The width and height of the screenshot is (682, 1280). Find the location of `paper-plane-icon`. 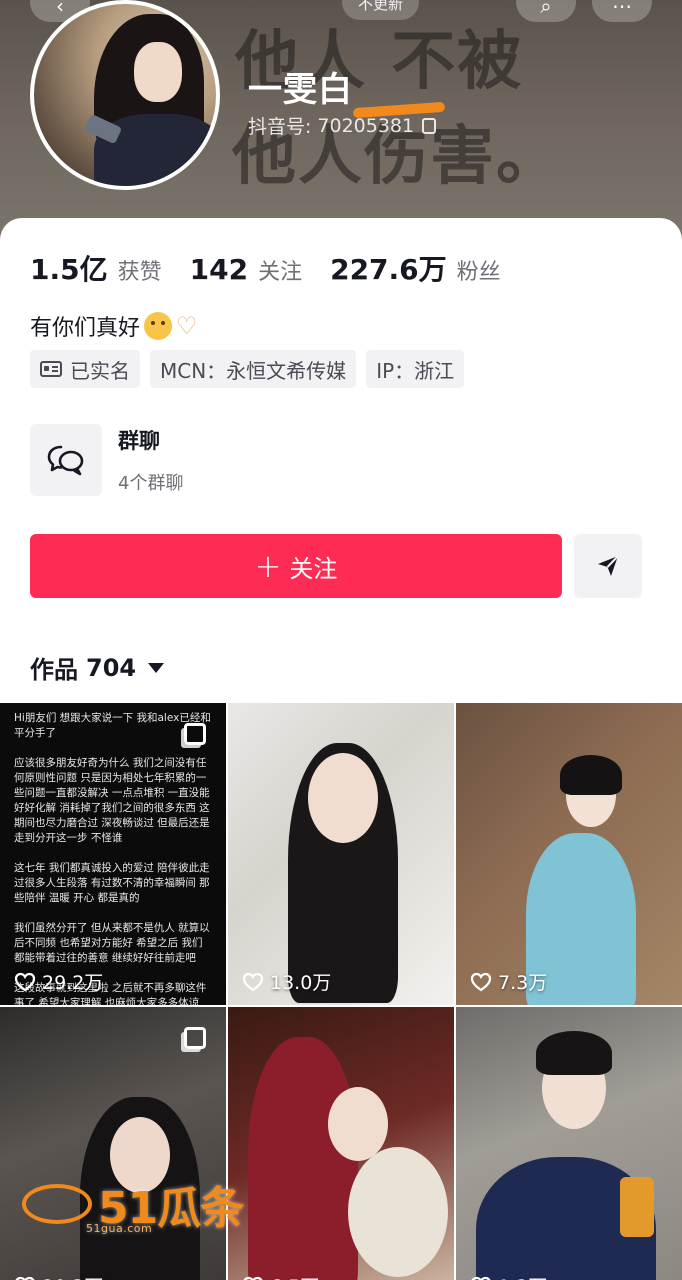

paper-plane-icon is located at coordinates (608, 565).